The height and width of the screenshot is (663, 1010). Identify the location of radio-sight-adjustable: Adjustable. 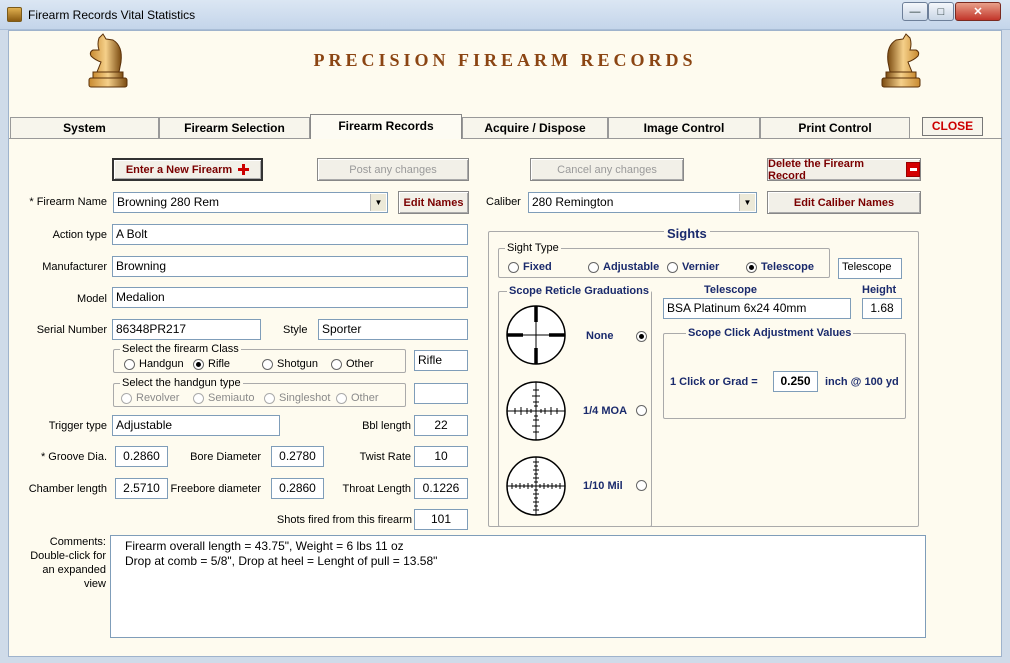
(623, 267).